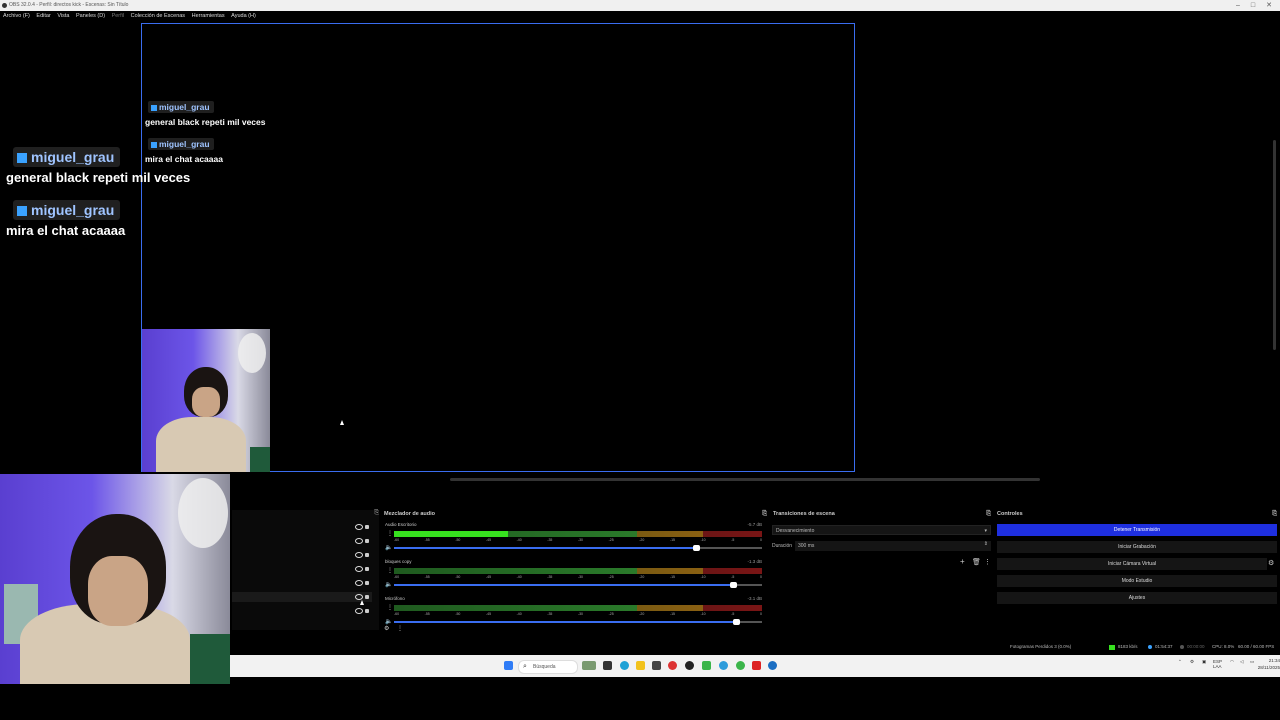 Image resolution: width=1280 pixels, height=720 pixels. What do you see at coordinates (550, 614) in the screenshot?
I see `meter-tick-label: -35` at bounding box center [550, 614].